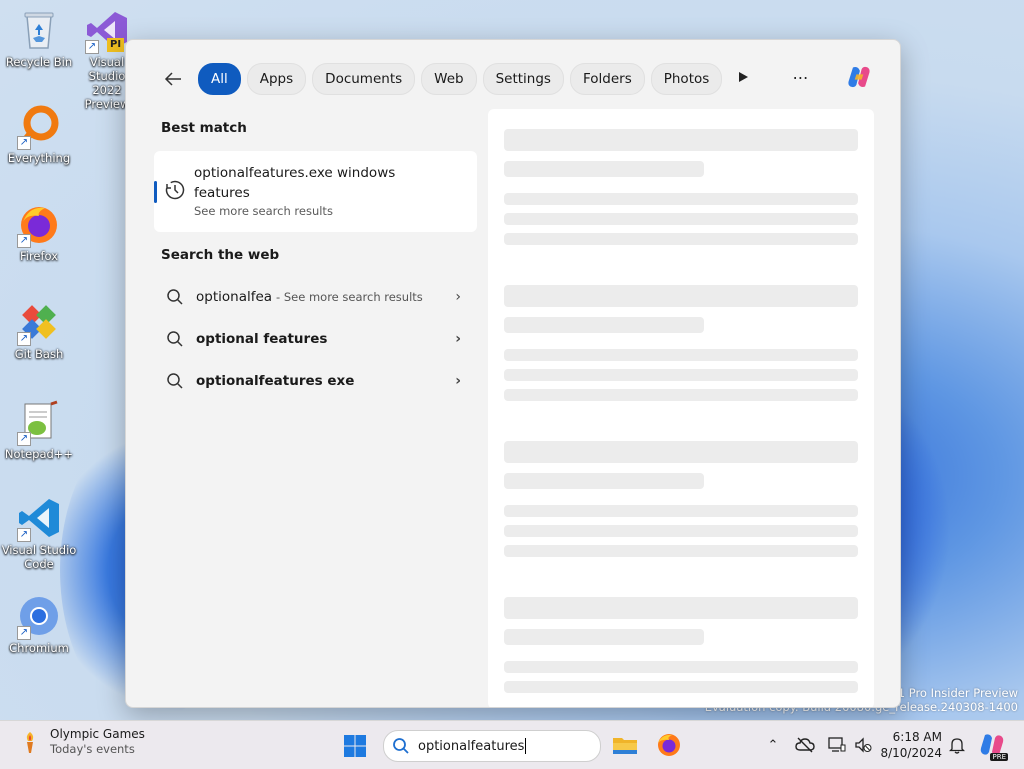 Image resolution: width=1024 pixels, height=769 pixels. I want to click on filter-folders: Folders, so click(607, 79).